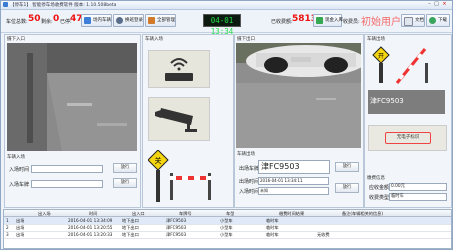 The width and height of the screenshot is (453, 250). Describe the element at coordinates (19, 170) in the screenshot. I see `entry-time-label: 入场时间` at that location.